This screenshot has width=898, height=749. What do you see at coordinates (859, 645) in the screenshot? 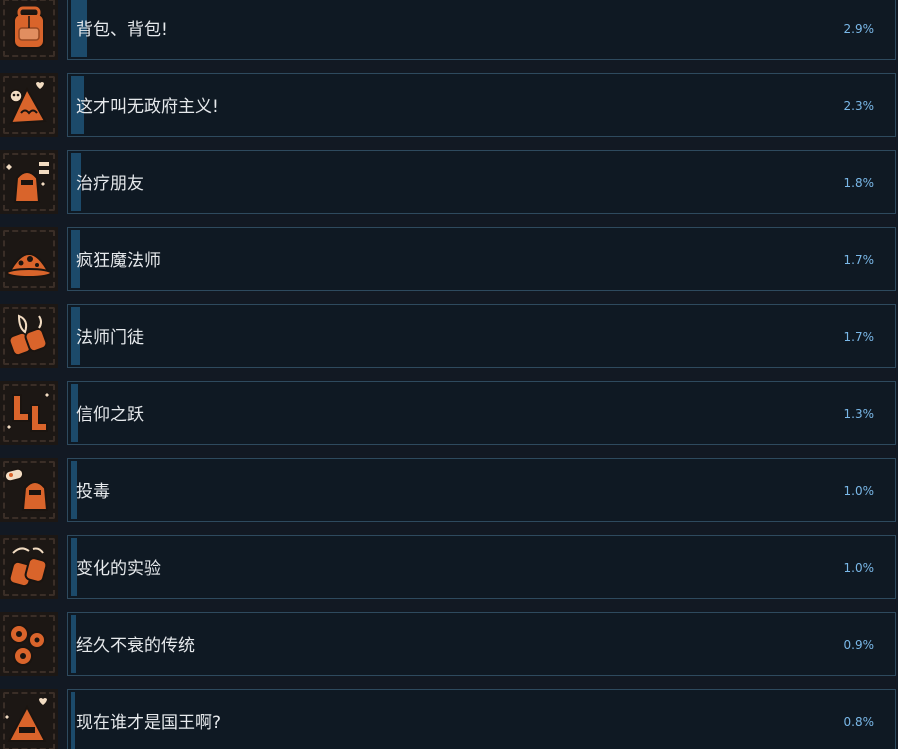
I see `achievement-percent: 0.9%` at bounding box center [859, 645].